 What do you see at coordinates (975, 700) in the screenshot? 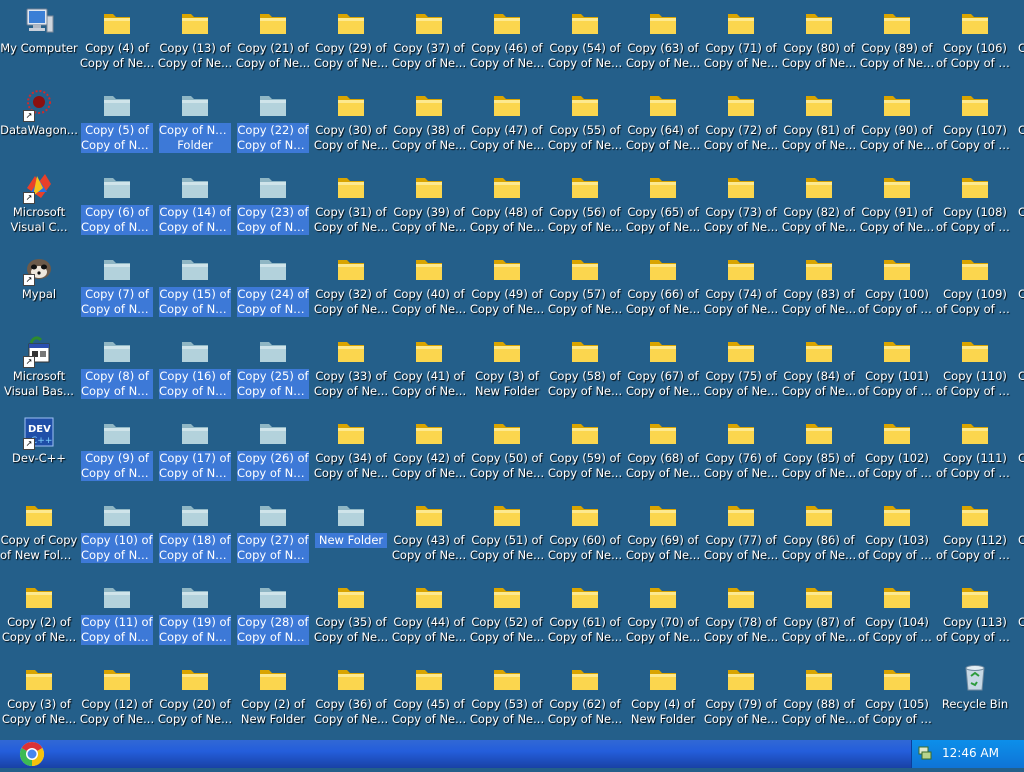
I see `desktop-shortcut: Recycle Bin` at bounding box center [975, 700].